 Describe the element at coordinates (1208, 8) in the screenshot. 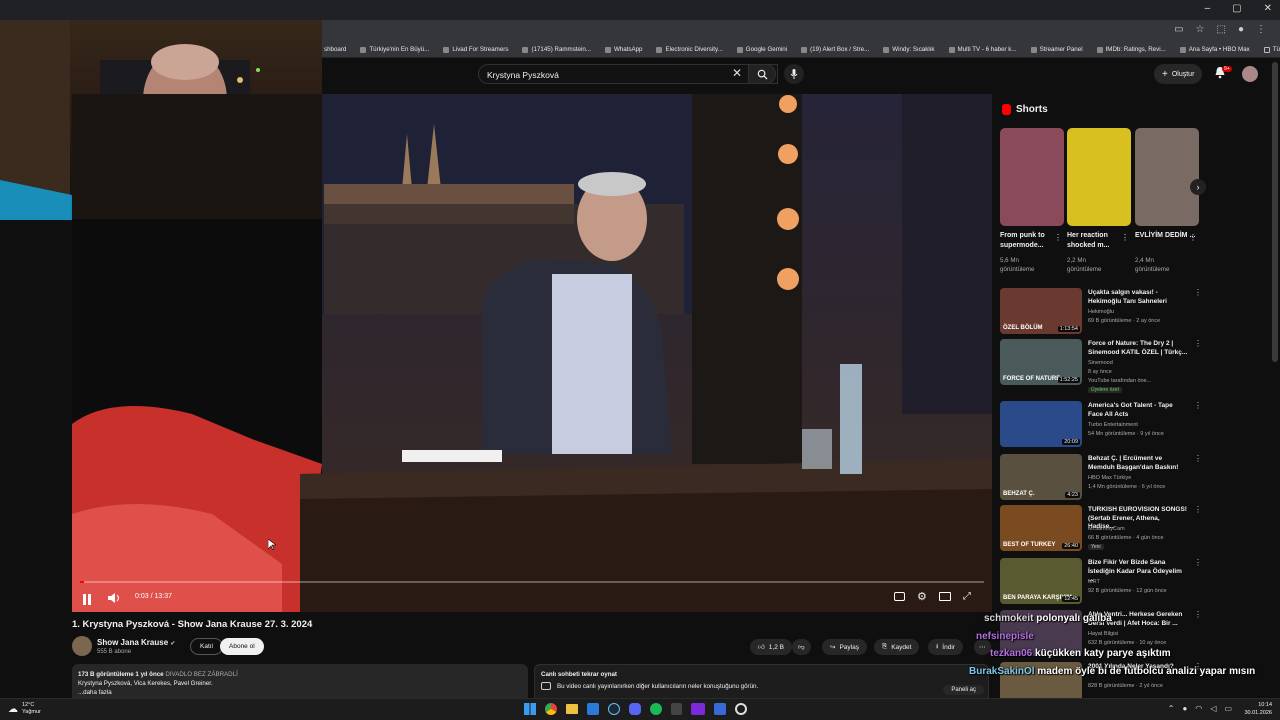

I see `minimize-icon: –` at that location.